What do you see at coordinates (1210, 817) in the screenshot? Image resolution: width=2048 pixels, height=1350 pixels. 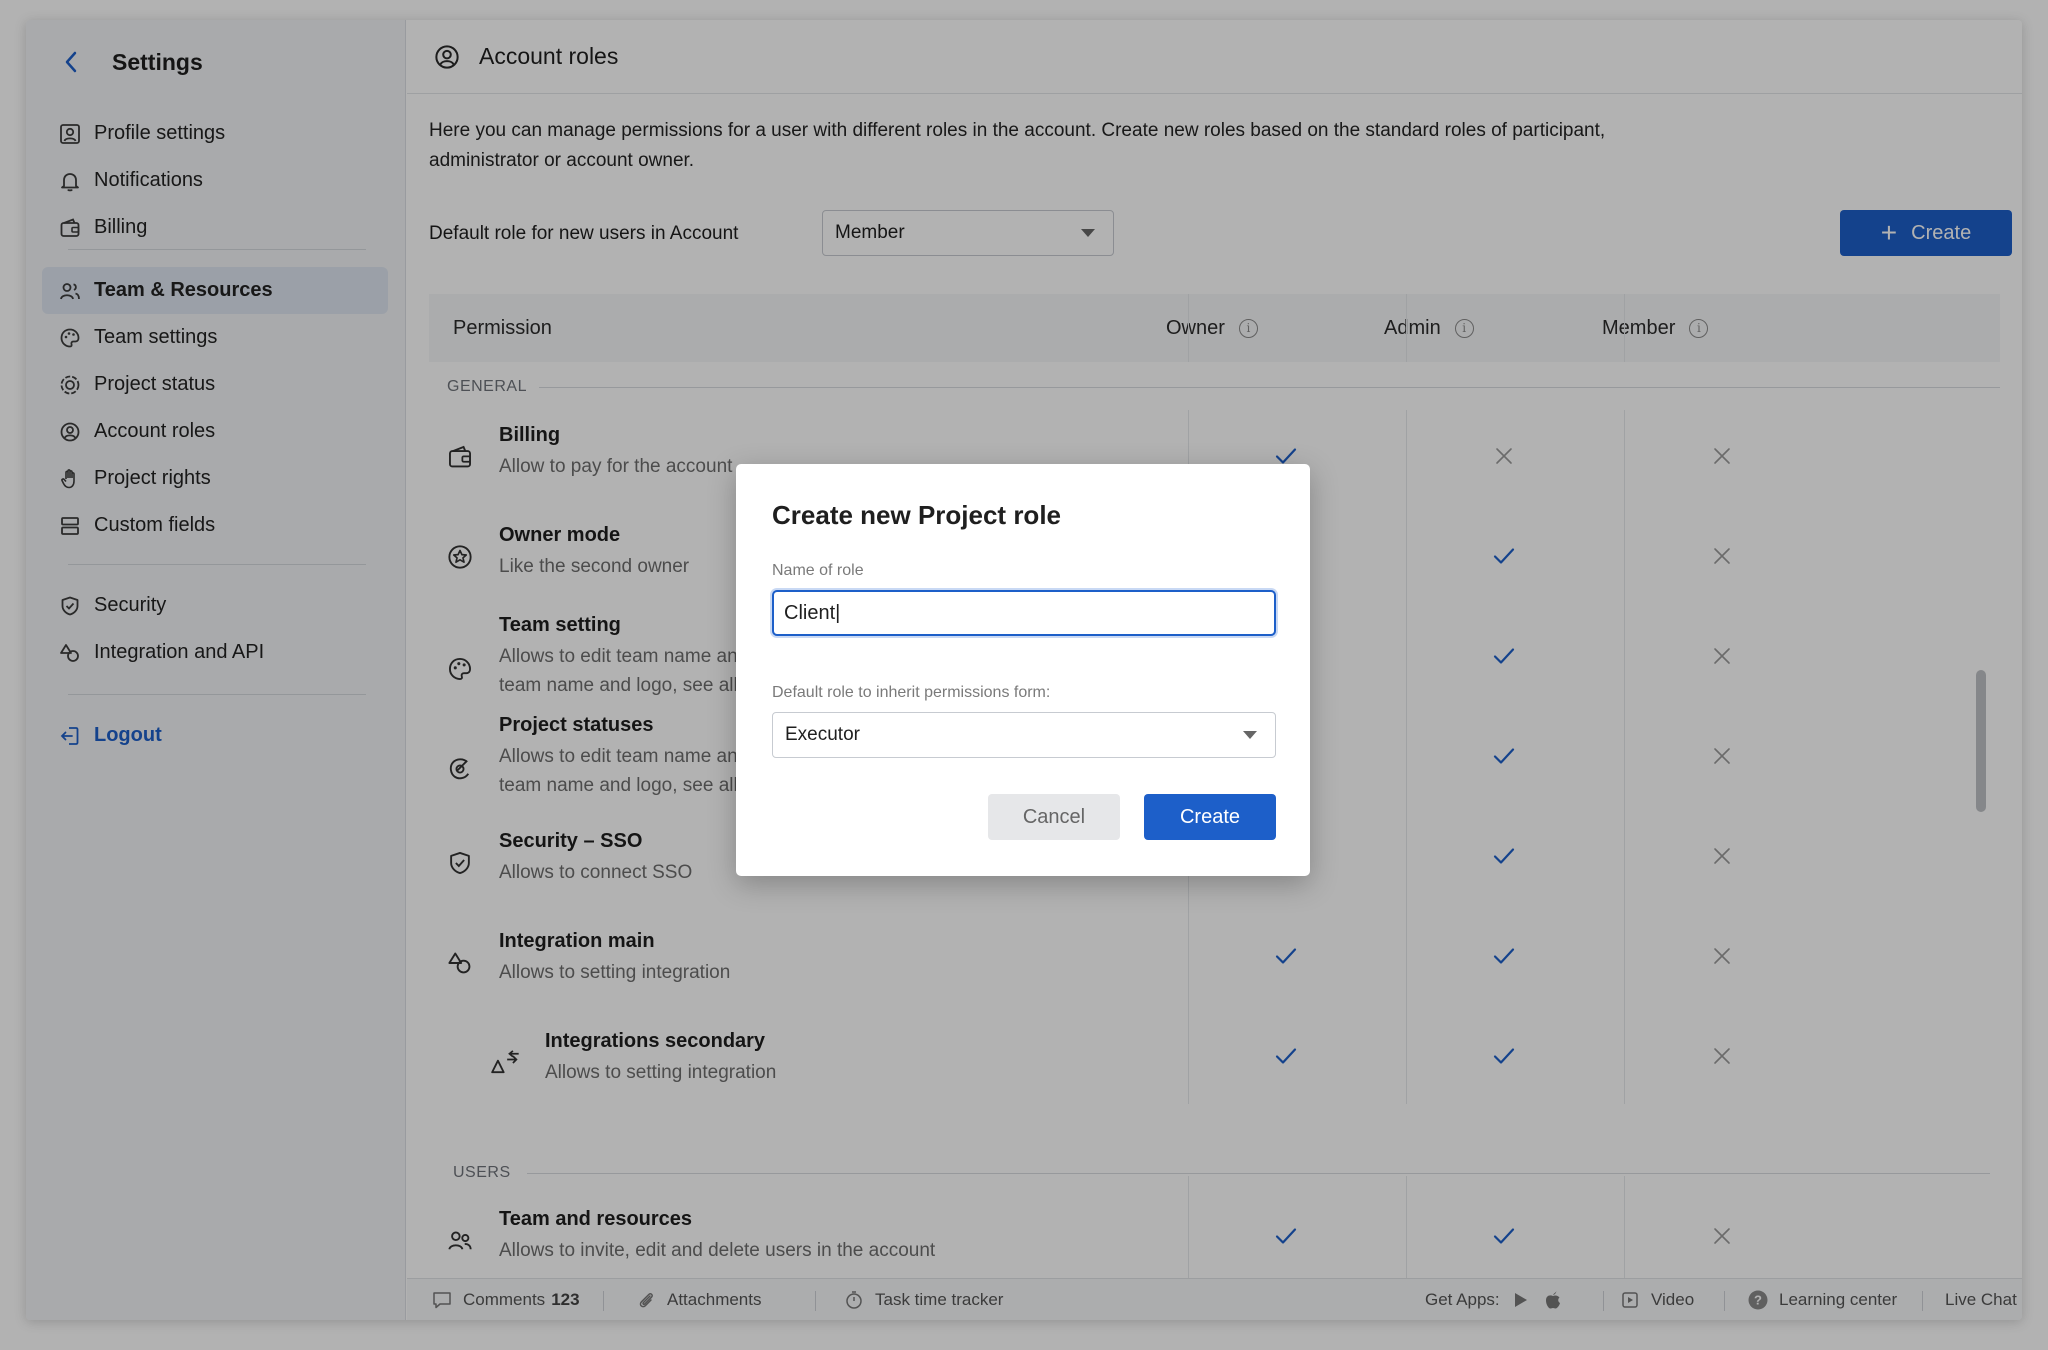 I see `modal-create-button: Create` at bounding box center [1210, 817].